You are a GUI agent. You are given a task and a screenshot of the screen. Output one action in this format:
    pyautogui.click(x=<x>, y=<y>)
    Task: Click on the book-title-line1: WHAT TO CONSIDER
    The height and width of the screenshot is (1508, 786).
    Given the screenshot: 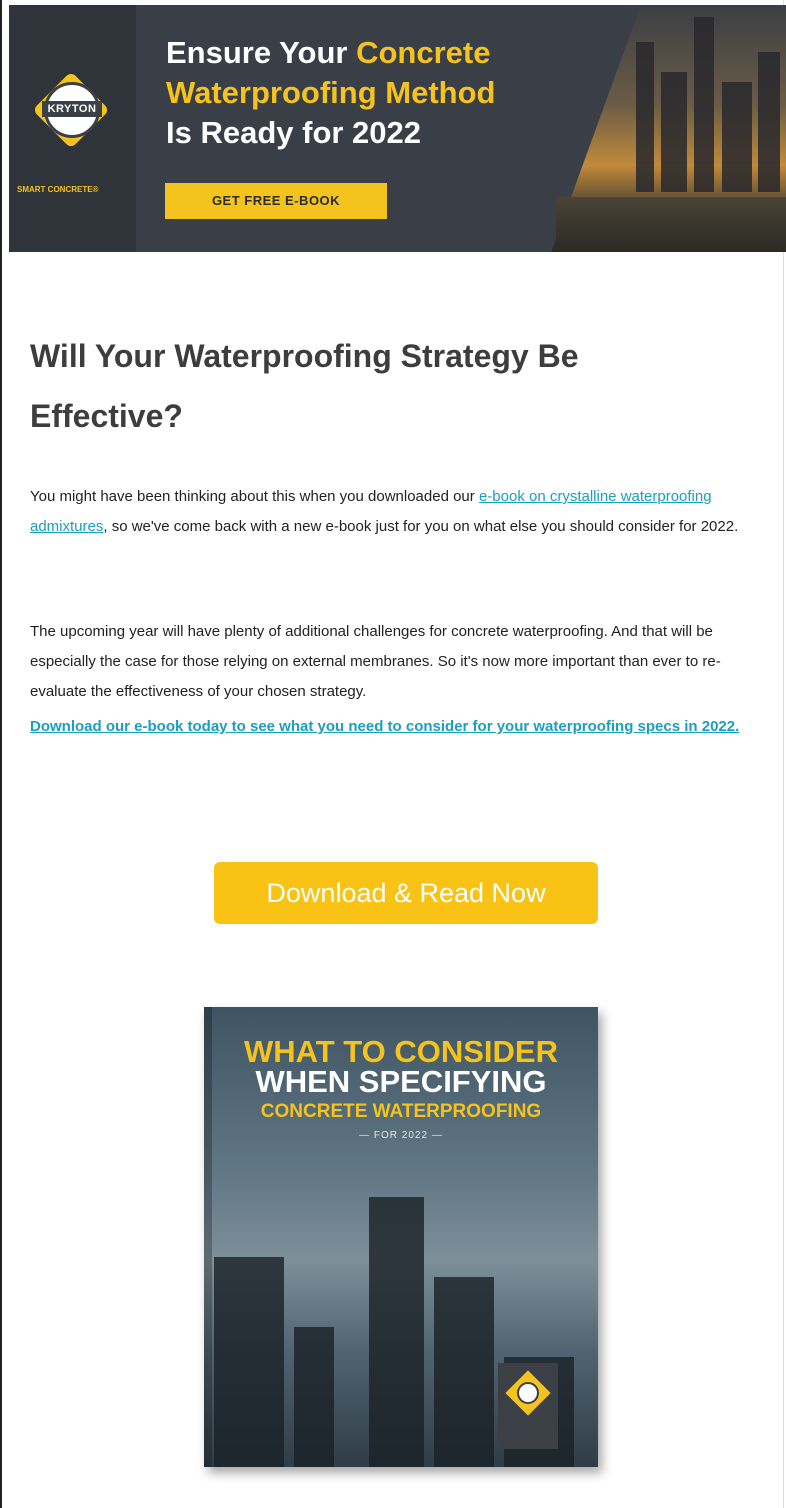 What is the action you would take?
    pyautogui.click(x=400, y=1051)
    